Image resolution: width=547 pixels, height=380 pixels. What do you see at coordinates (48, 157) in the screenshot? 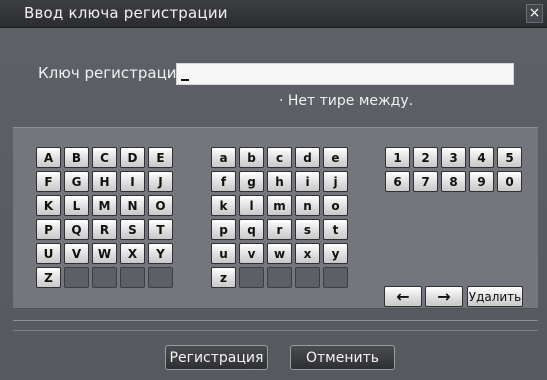
I see `key-A: A` at bounding box center [48, 157].